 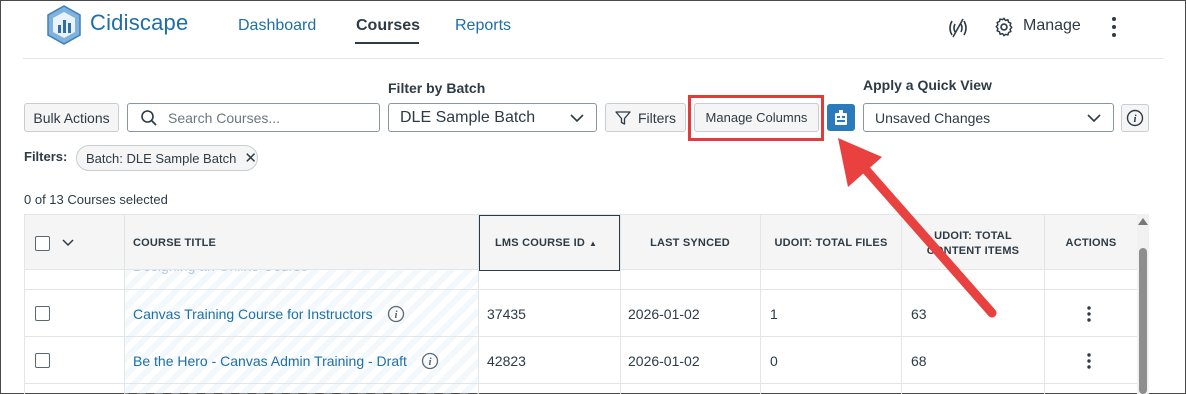 What do you see at coordinates (55, 243) in the screenshot?
I see `select-all-control` at bounding box center [55, 243].